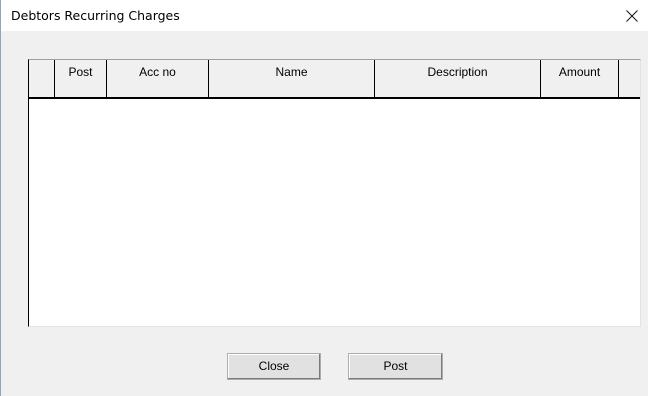  I want to click on header-extra, so click(629, 78).